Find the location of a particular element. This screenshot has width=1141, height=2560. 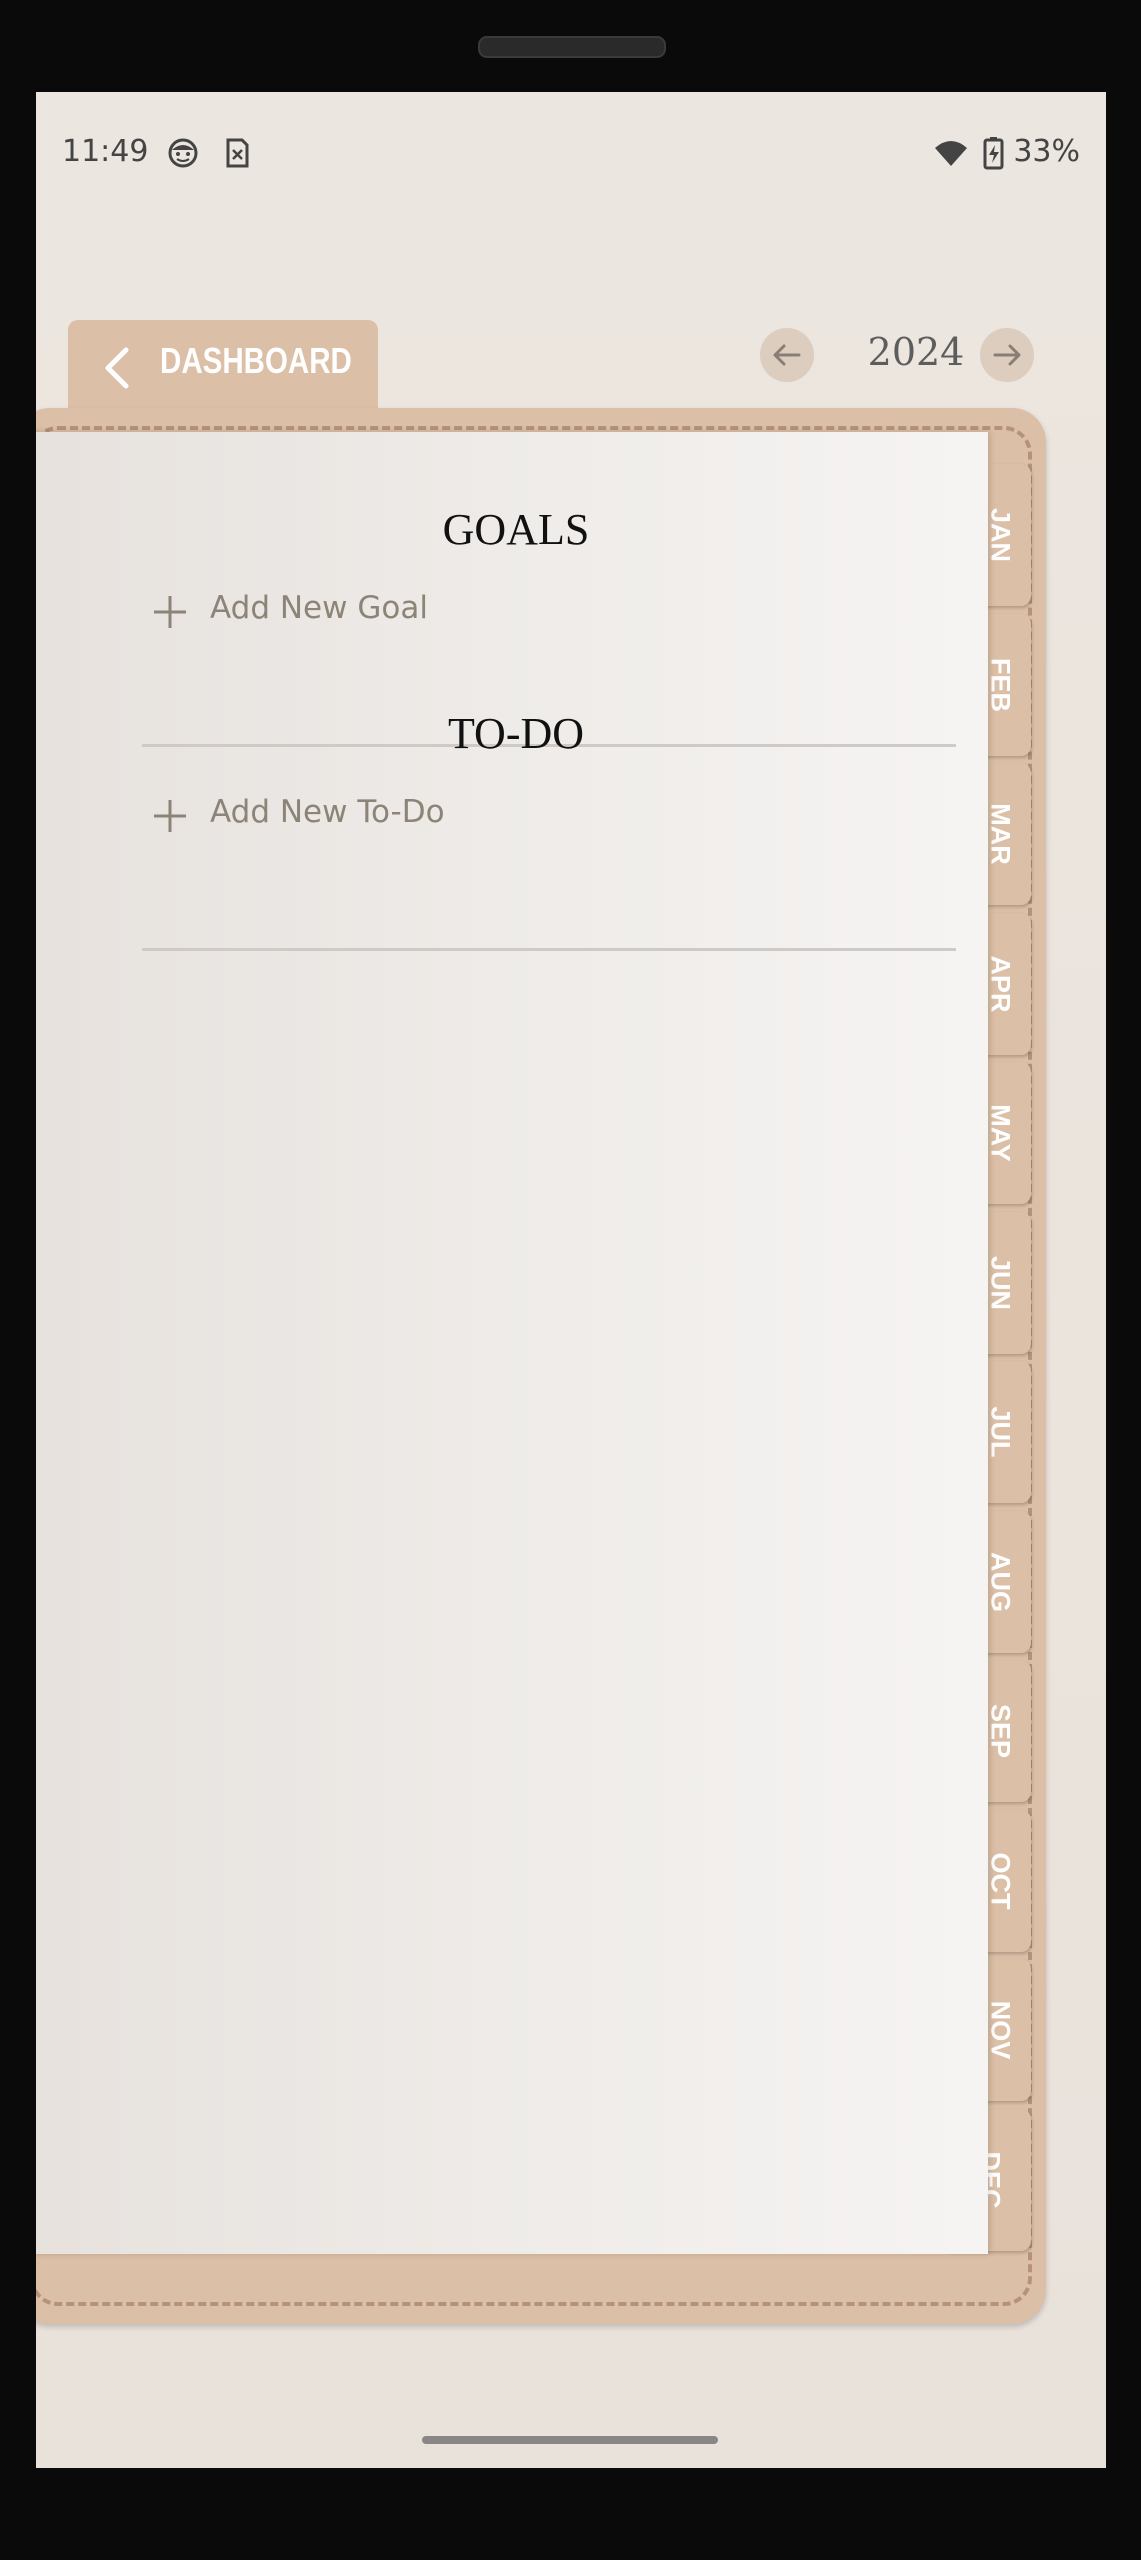

todo-title: TO-DO is located at coordinates (516, 733).